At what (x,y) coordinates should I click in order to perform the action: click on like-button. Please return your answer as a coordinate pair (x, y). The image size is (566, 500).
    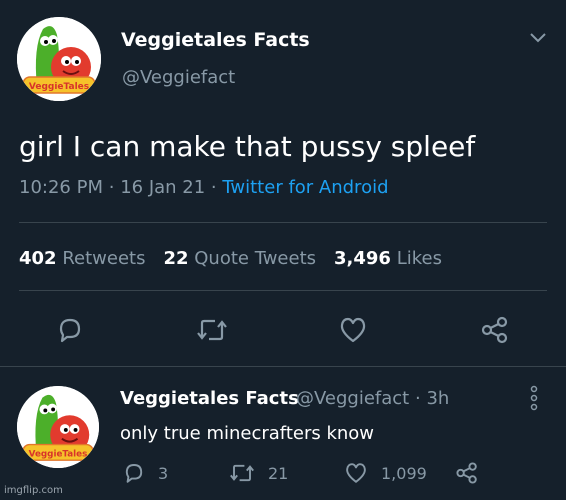
    Looking at the image, I should click on (353, 330).